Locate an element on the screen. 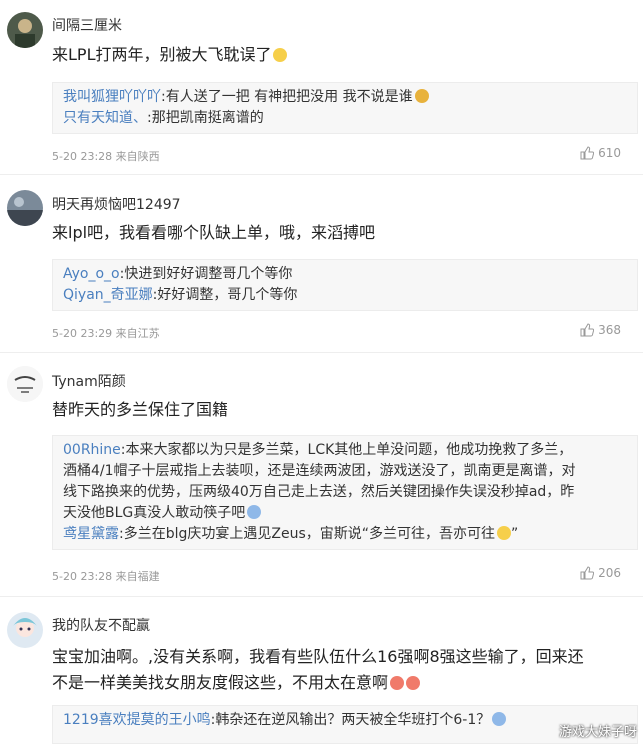 This screenshot has width=643, height=744. comment-meta: 5-20 23:28 来自福建 is located at coordinates (106, 576).